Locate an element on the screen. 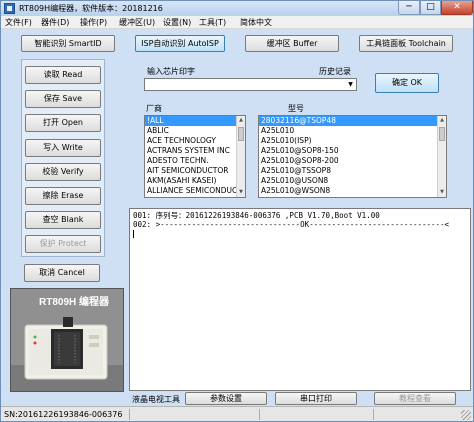  list-item: ACE TECHNOLOGY is located at coordinates (195, 141).